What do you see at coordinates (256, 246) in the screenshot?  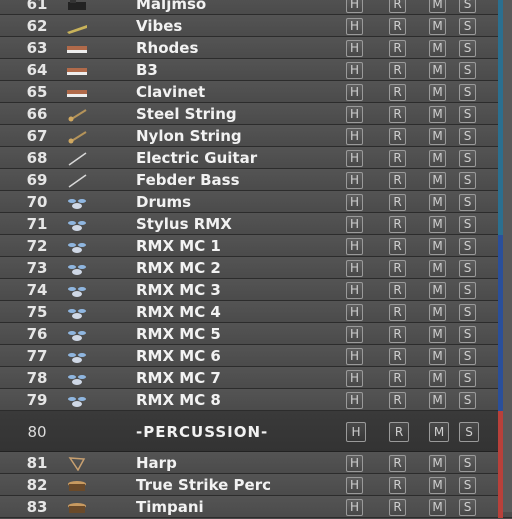 I see `track-row: 72 RMX MC 1 H R MS` at bounding box center [256, 246].